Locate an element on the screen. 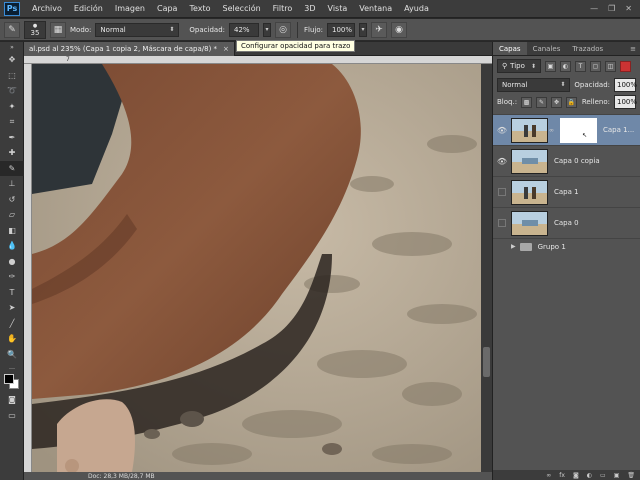 This screenshot has height=480, width=640. layer-name: Capa 0 is located at coordinates (566, 223).